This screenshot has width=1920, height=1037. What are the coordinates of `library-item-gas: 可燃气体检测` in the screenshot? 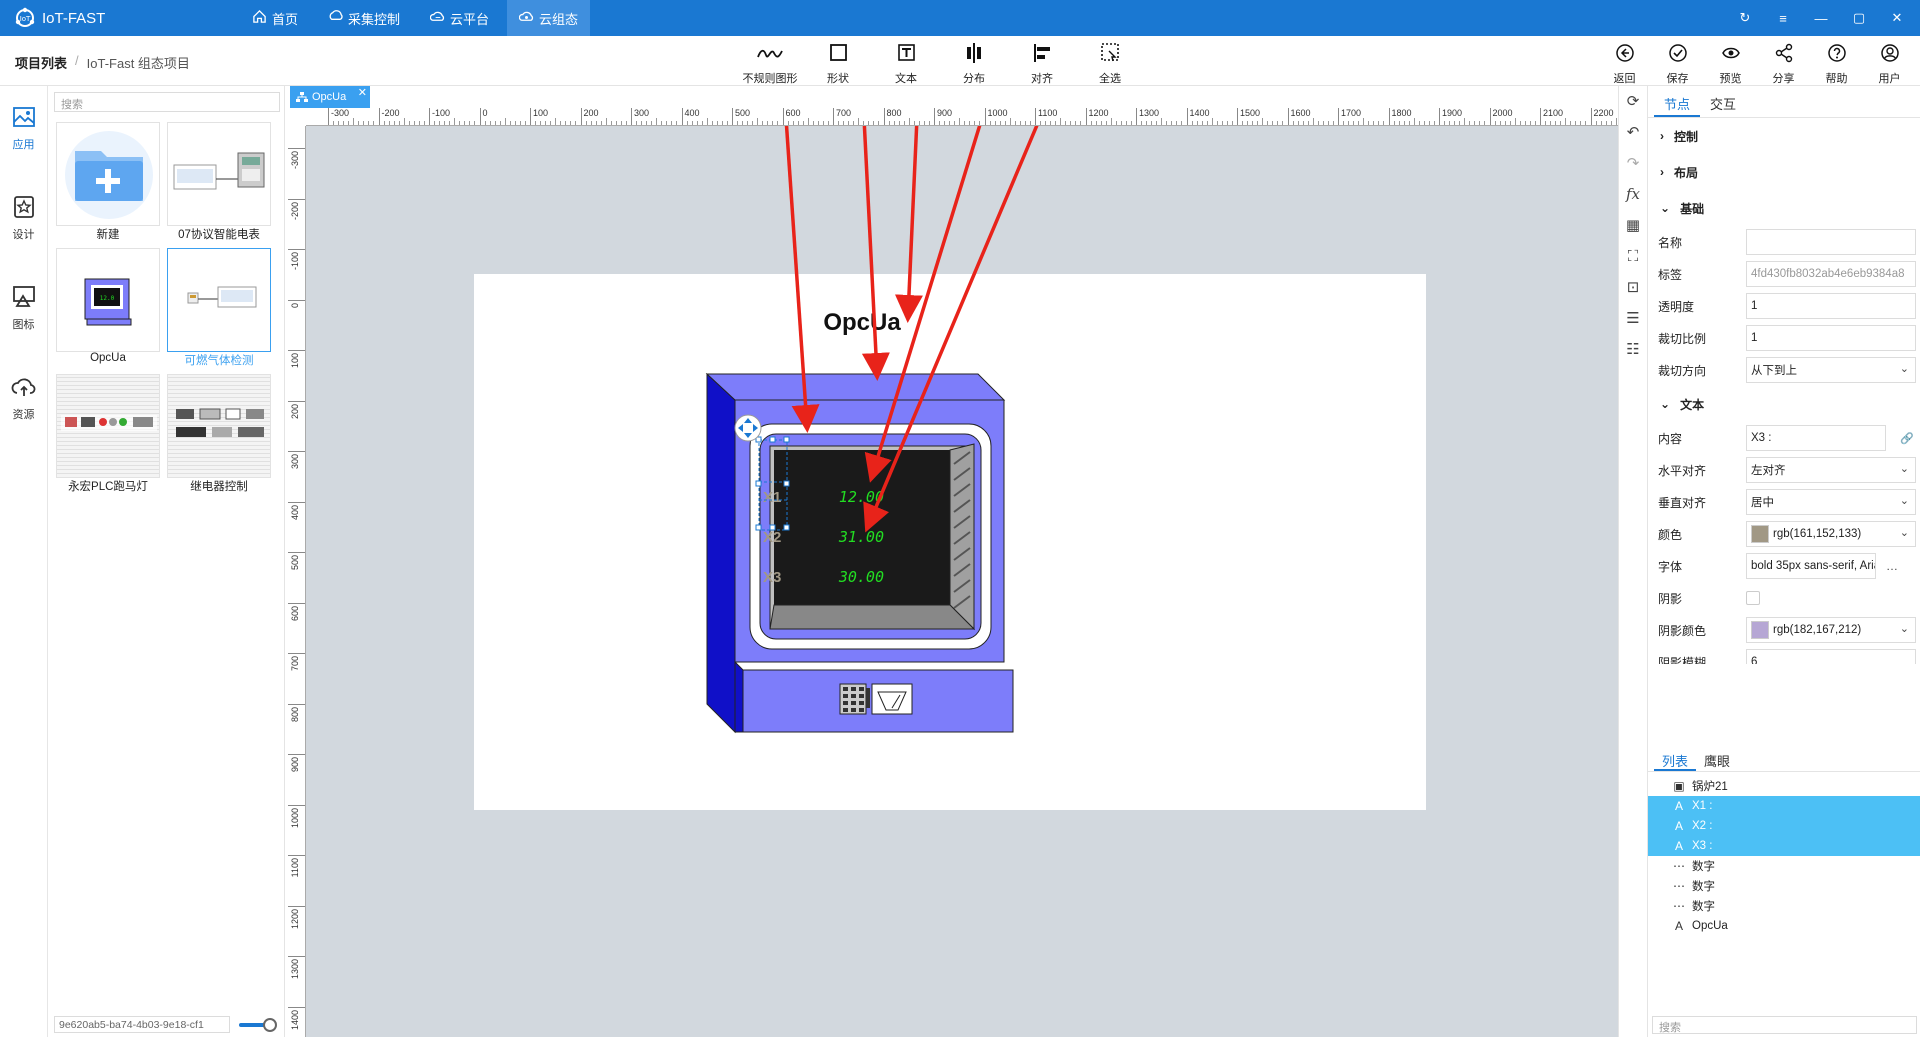 It's located at (219, 308).